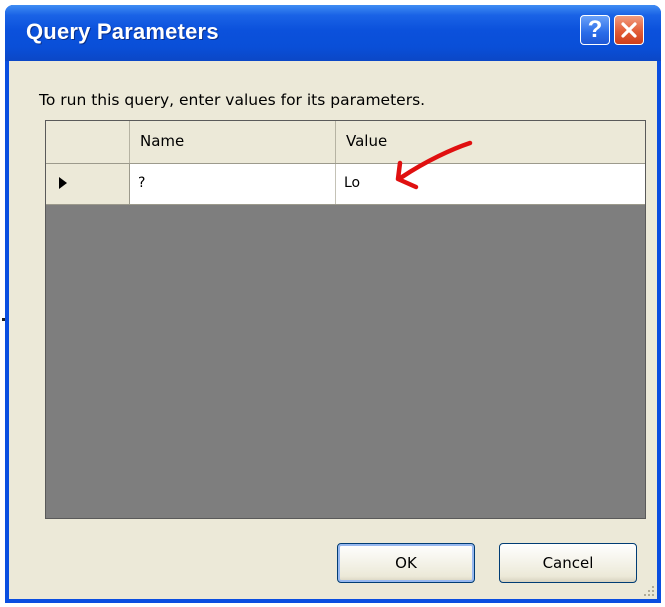 This screenshot has width=665, height=607. Describe the element at coordinates (88, 184) in the screenshot. I see `row-selector` at that location.